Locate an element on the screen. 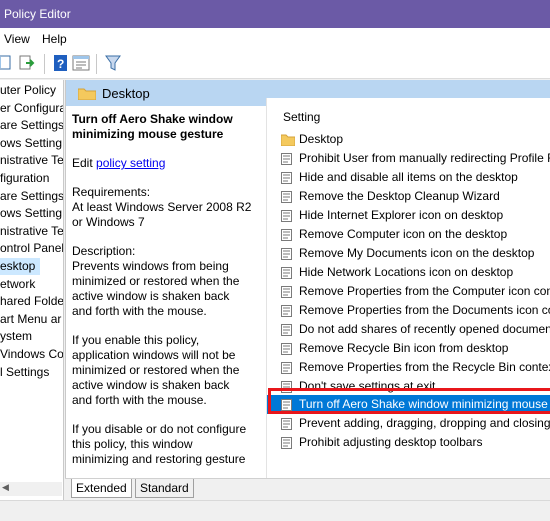 This screenshot has height=521, width=550. list-item-label: Prohibit adjusting desktop toolbars is located at coordinates (391, 442).